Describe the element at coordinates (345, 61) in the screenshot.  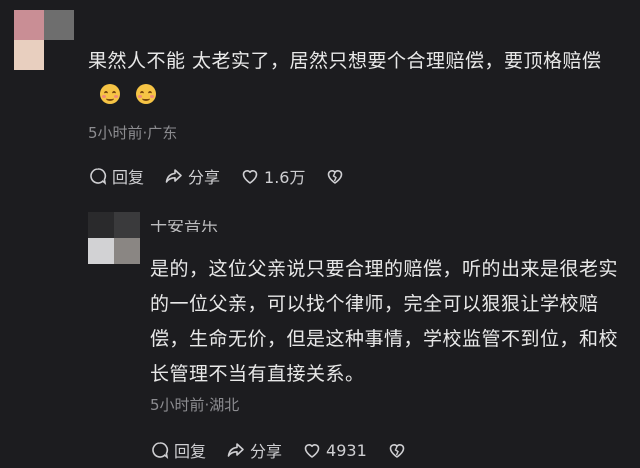
I see `comment-text: 果然人不能 太老实了，居然只想要个合理赔偿，要顶格赔偿` at that location.